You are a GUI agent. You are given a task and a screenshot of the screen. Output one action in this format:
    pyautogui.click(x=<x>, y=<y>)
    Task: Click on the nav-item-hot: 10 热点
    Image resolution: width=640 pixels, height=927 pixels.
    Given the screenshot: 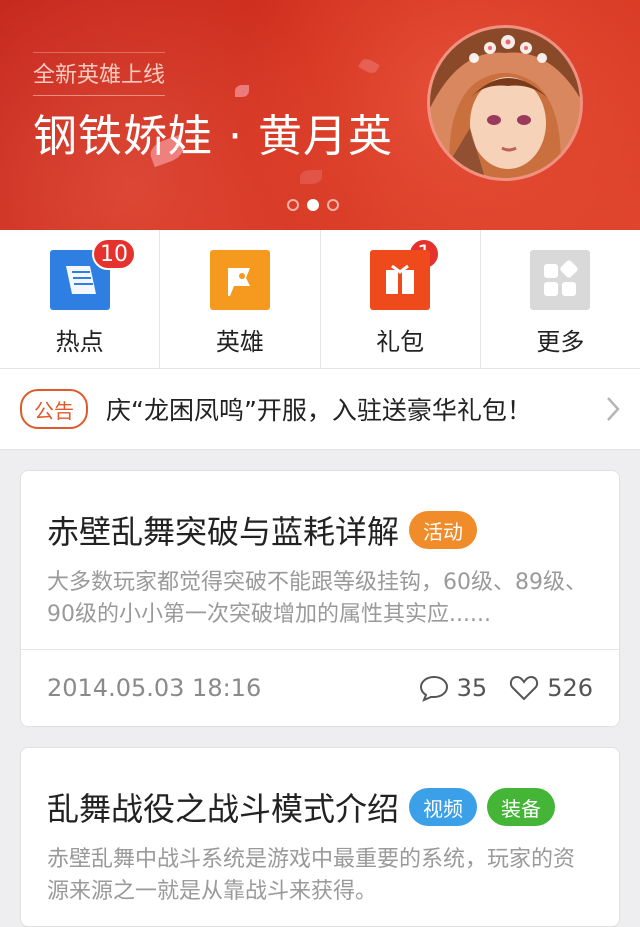 What is the action you would take?
    pyautogui.click(x=80, y=299)
    